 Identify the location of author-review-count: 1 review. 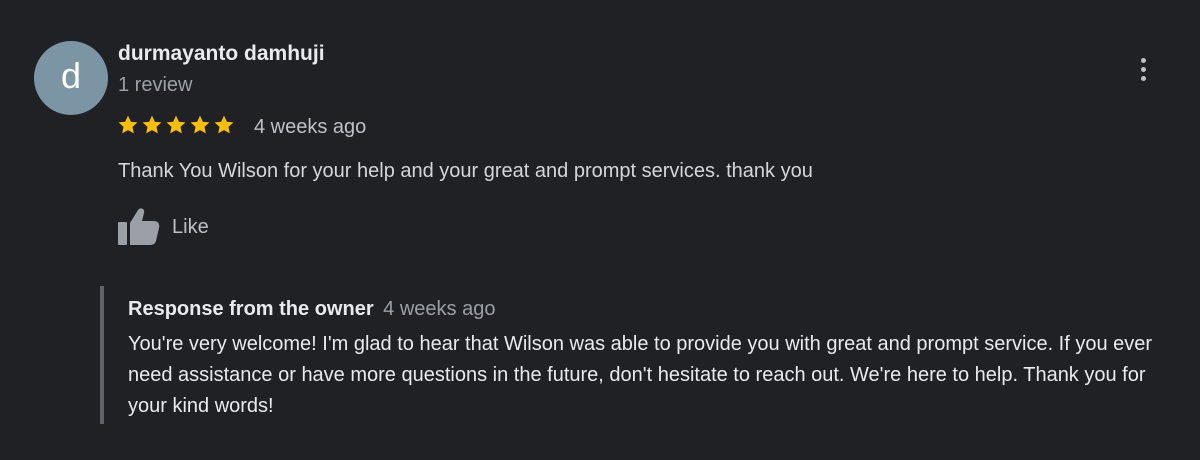
(155, 85).